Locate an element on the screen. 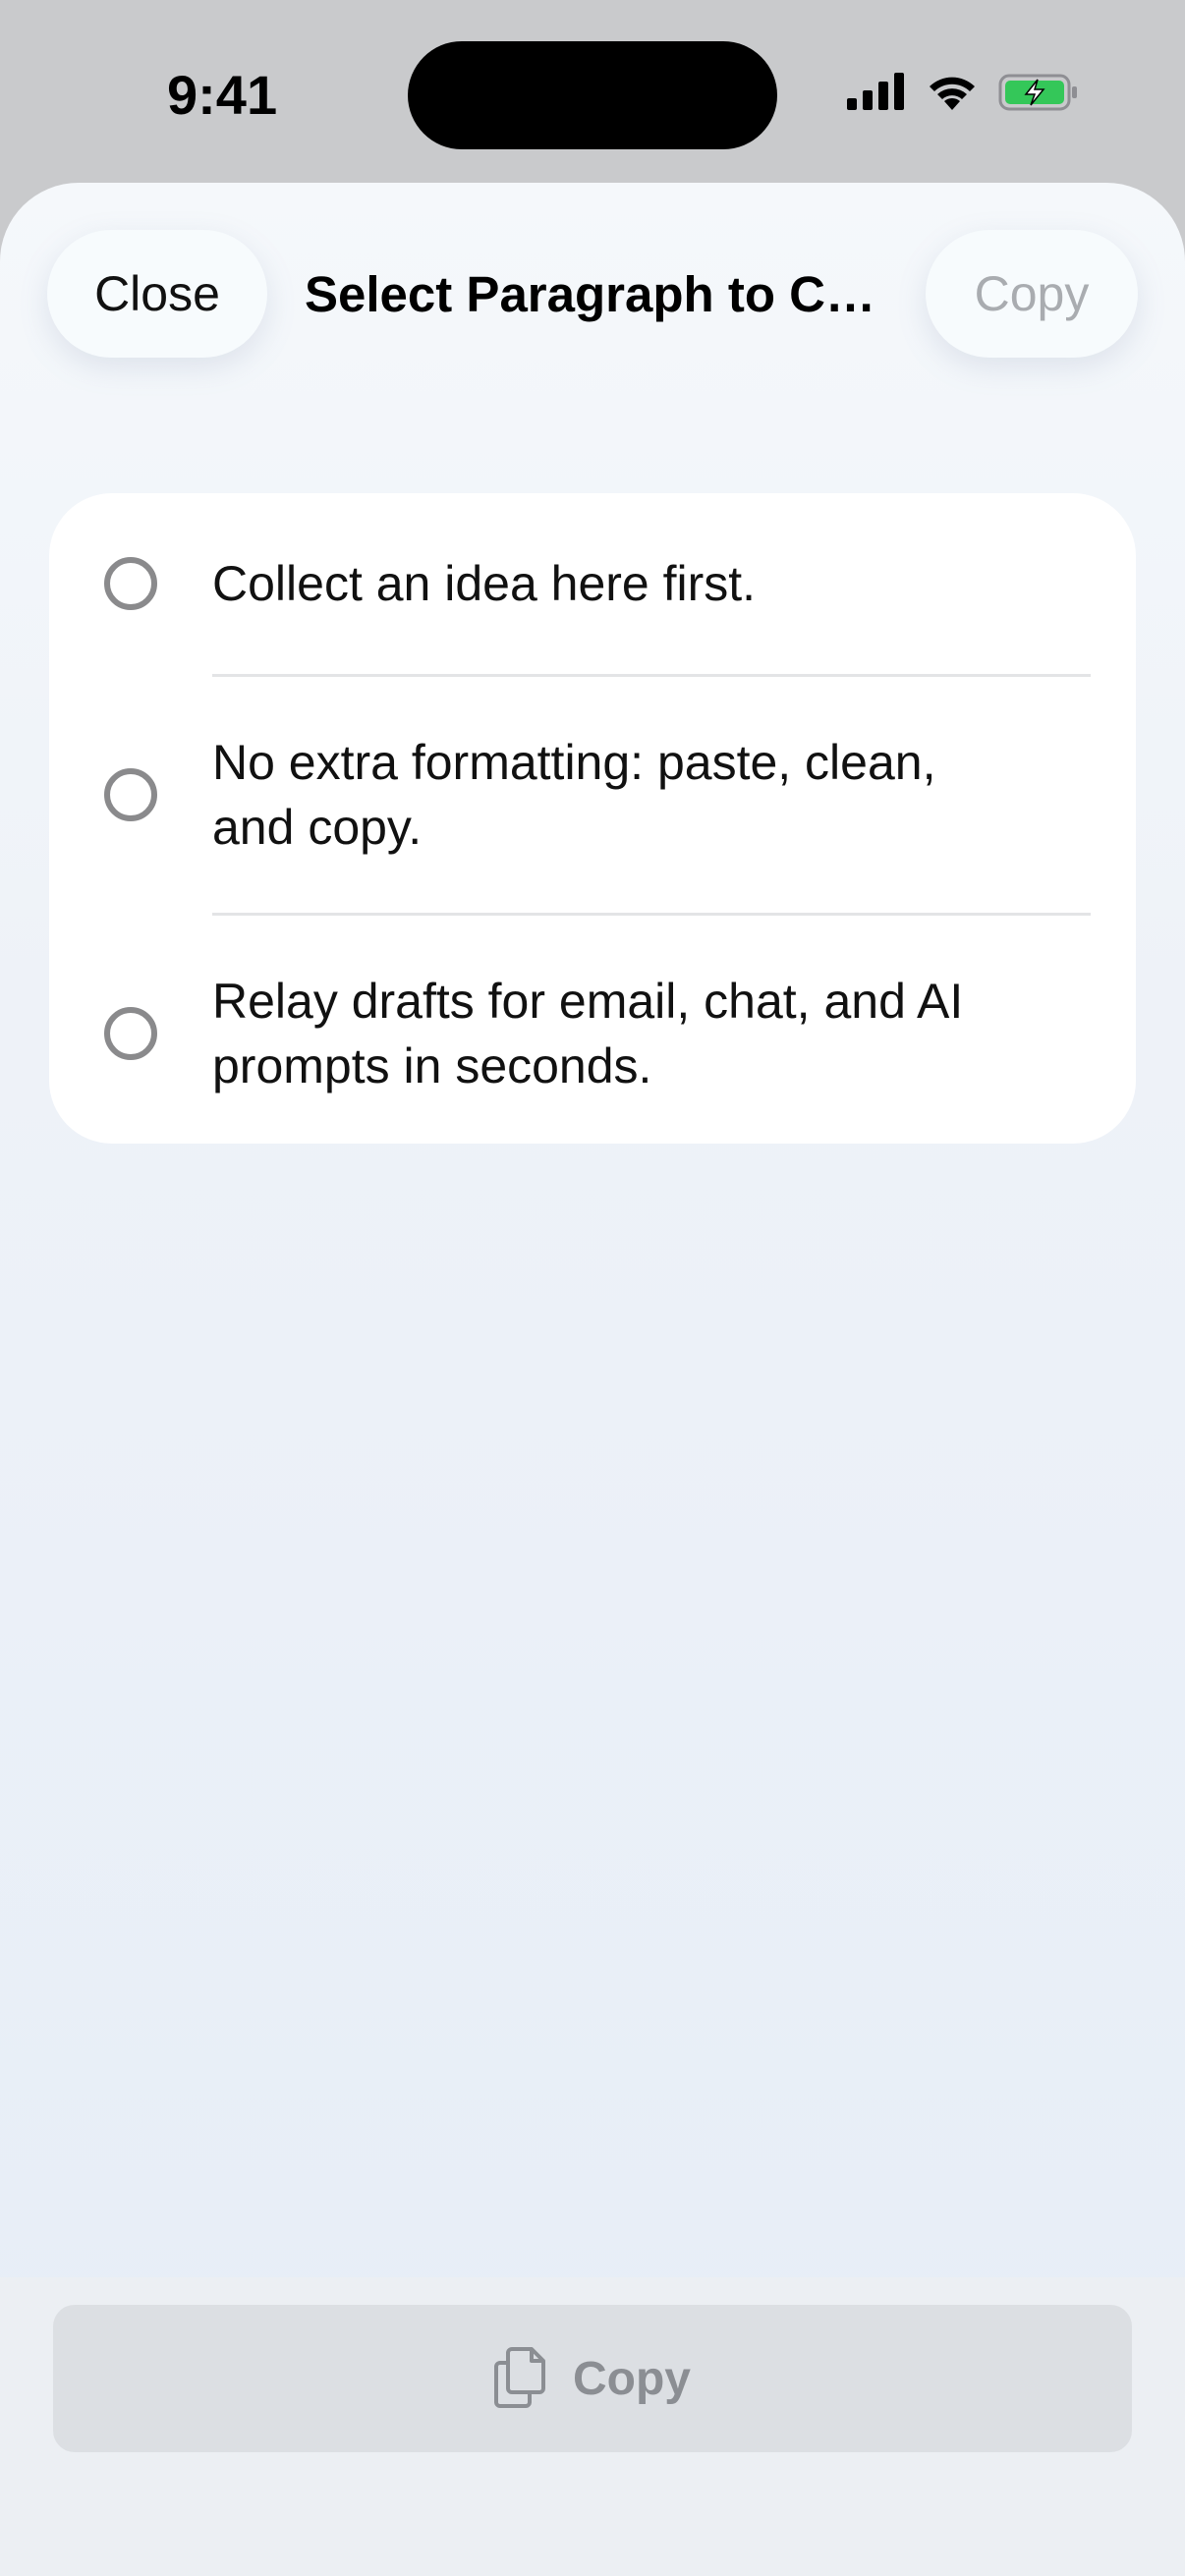  paragraph-option-1: Collect an idea here first. is located at coordinates (592, 583).